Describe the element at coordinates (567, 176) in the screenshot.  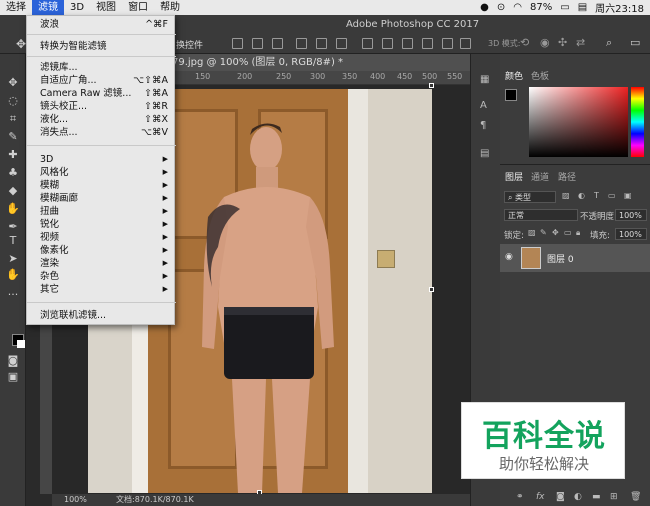
I see `tab-paths: 路径` at that location.